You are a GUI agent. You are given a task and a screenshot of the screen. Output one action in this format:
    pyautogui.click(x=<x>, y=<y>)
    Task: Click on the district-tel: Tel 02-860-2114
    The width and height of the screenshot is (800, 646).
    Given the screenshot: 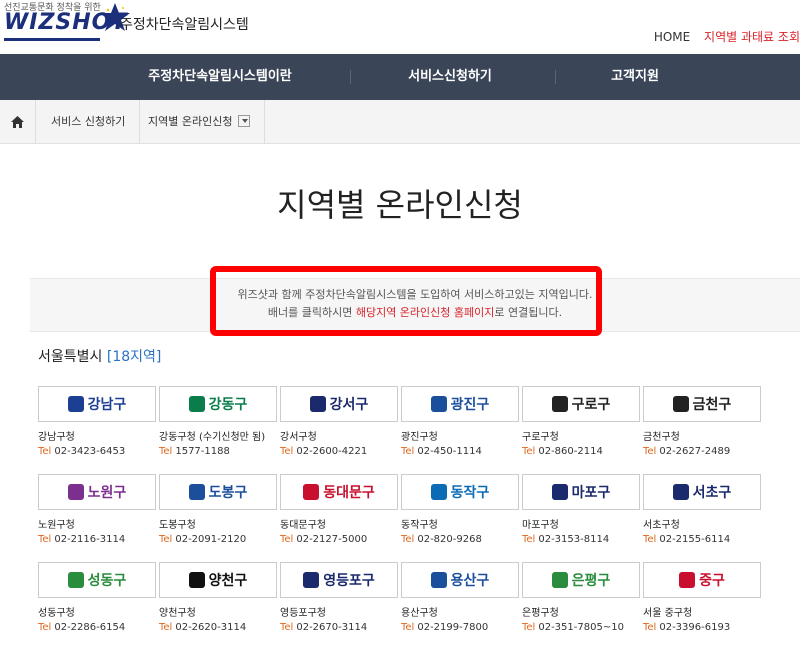 What is the action you would take?
    pyautogui.click(x=582, y=451)
    